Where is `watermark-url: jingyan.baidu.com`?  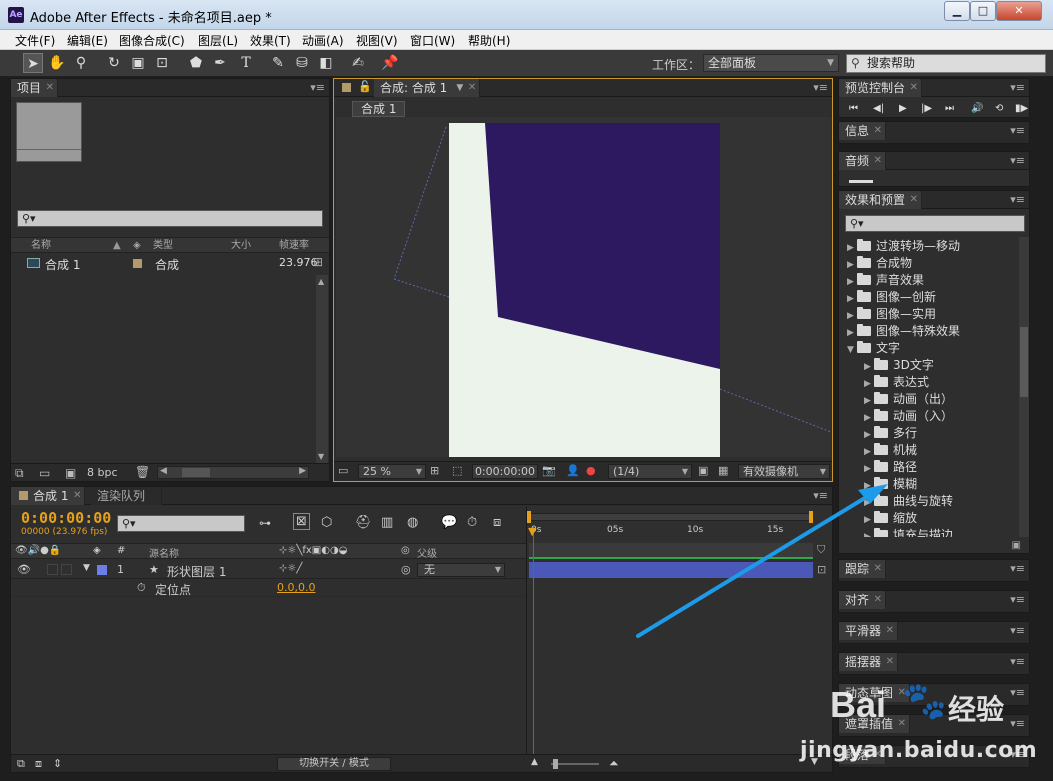 watermark-url: jingyan.baidu.com is located at coordinates (919, 750).